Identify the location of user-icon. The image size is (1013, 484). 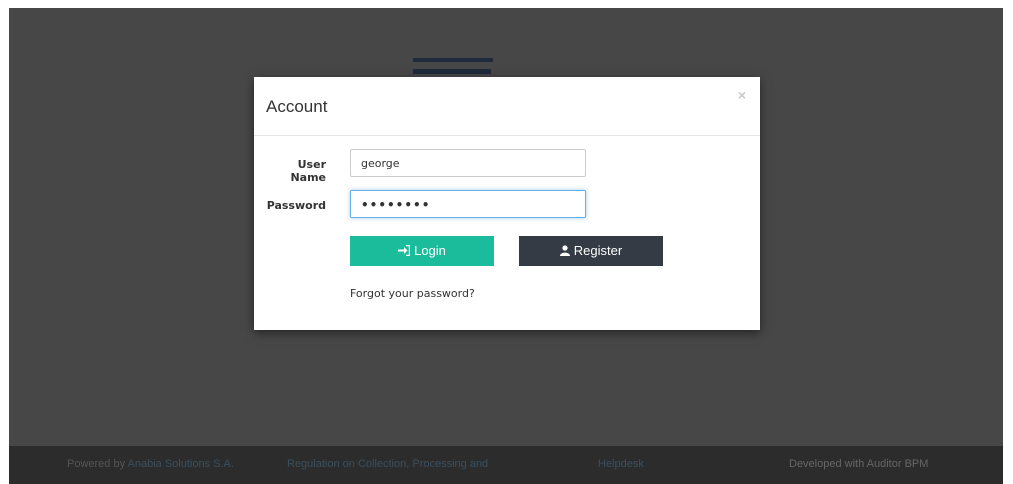
(564, 250).